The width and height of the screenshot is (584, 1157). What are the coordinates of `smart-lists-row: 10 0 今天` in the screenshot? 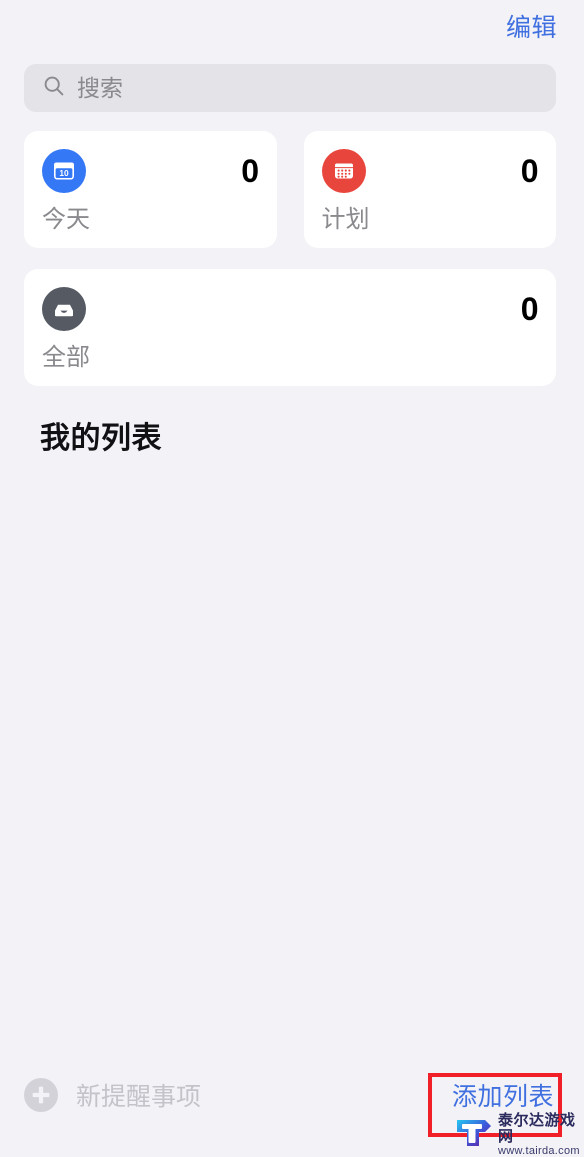 It's located at (290, 189).